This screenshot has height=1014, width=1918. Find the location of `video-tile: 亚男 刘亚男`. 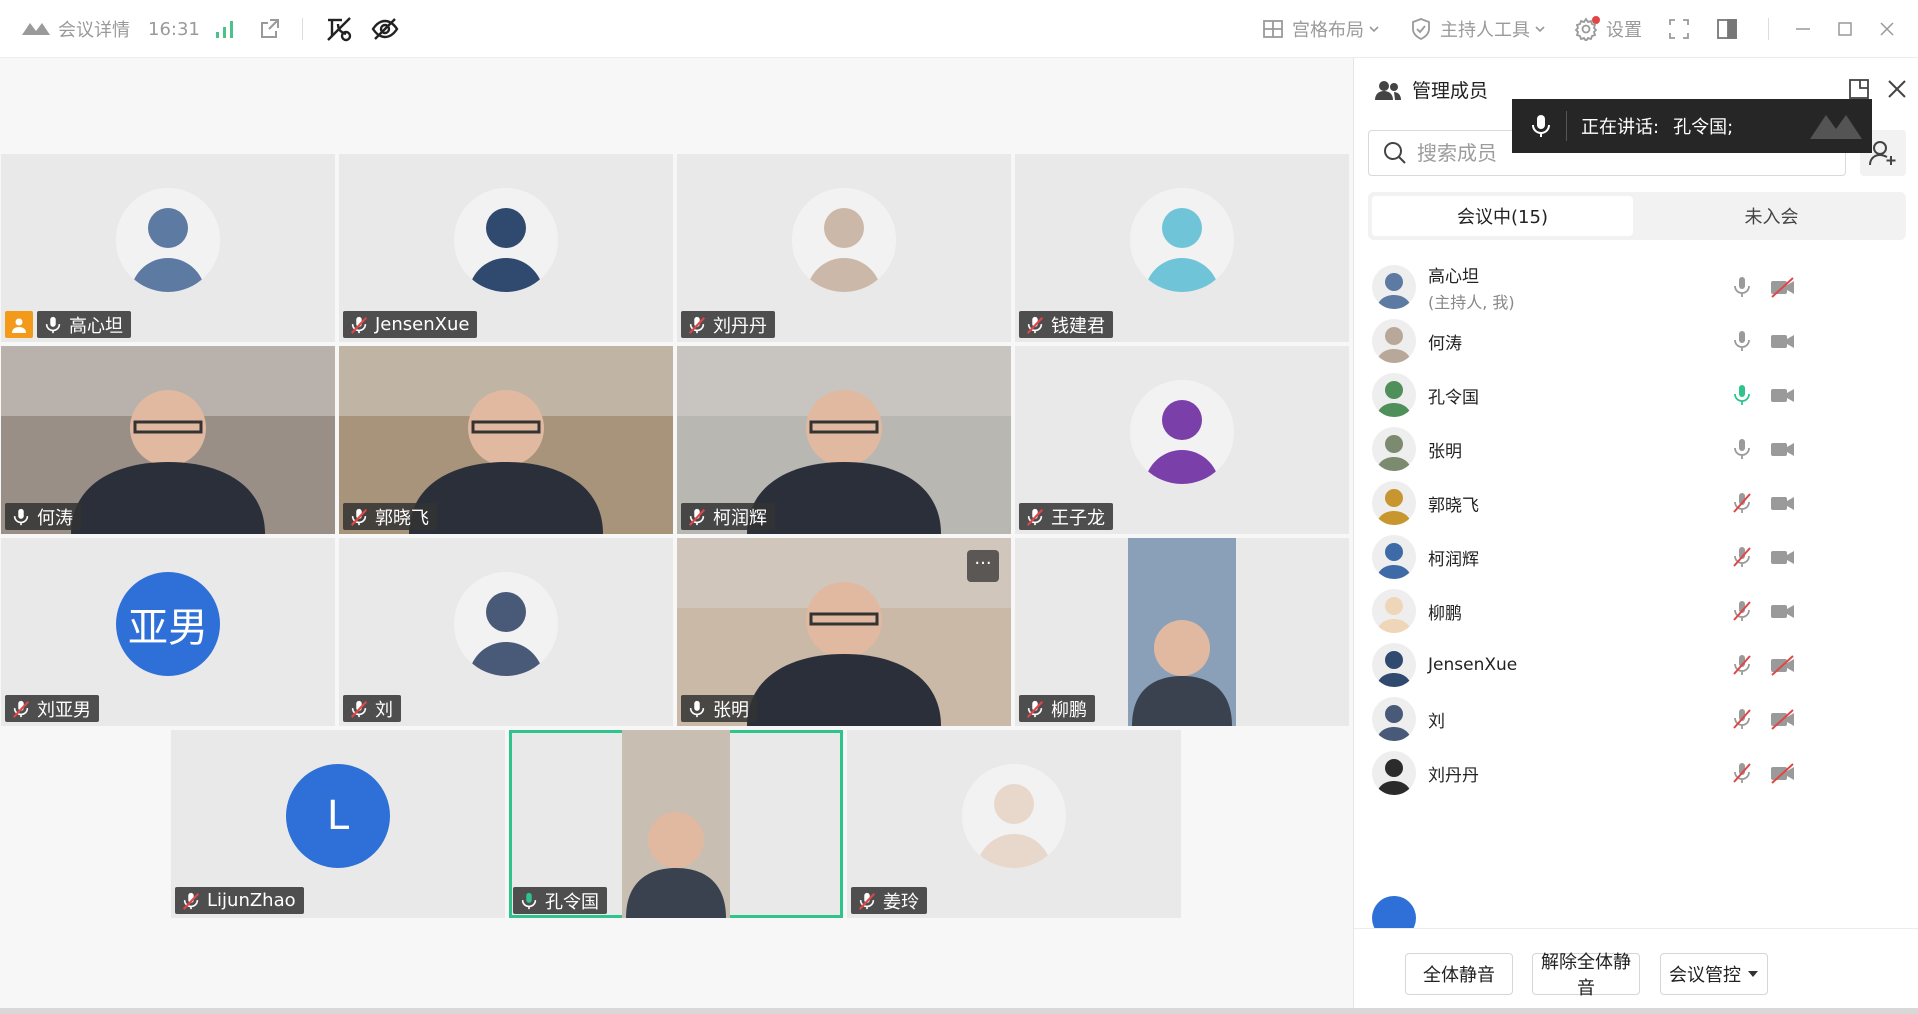

video-tile: 亚男 刘亚男 is located at coordinates (168, 632).